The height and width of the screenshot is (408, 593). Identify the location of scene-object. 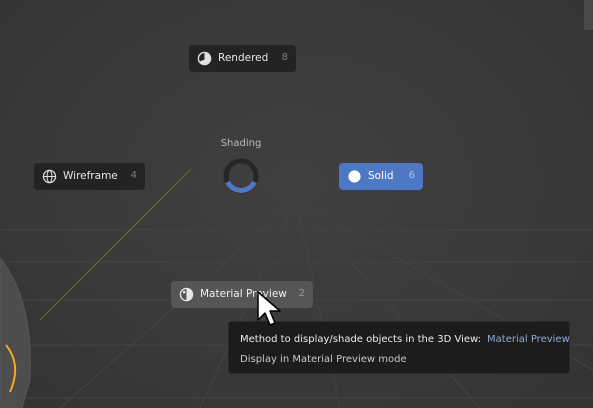
(15, 332).